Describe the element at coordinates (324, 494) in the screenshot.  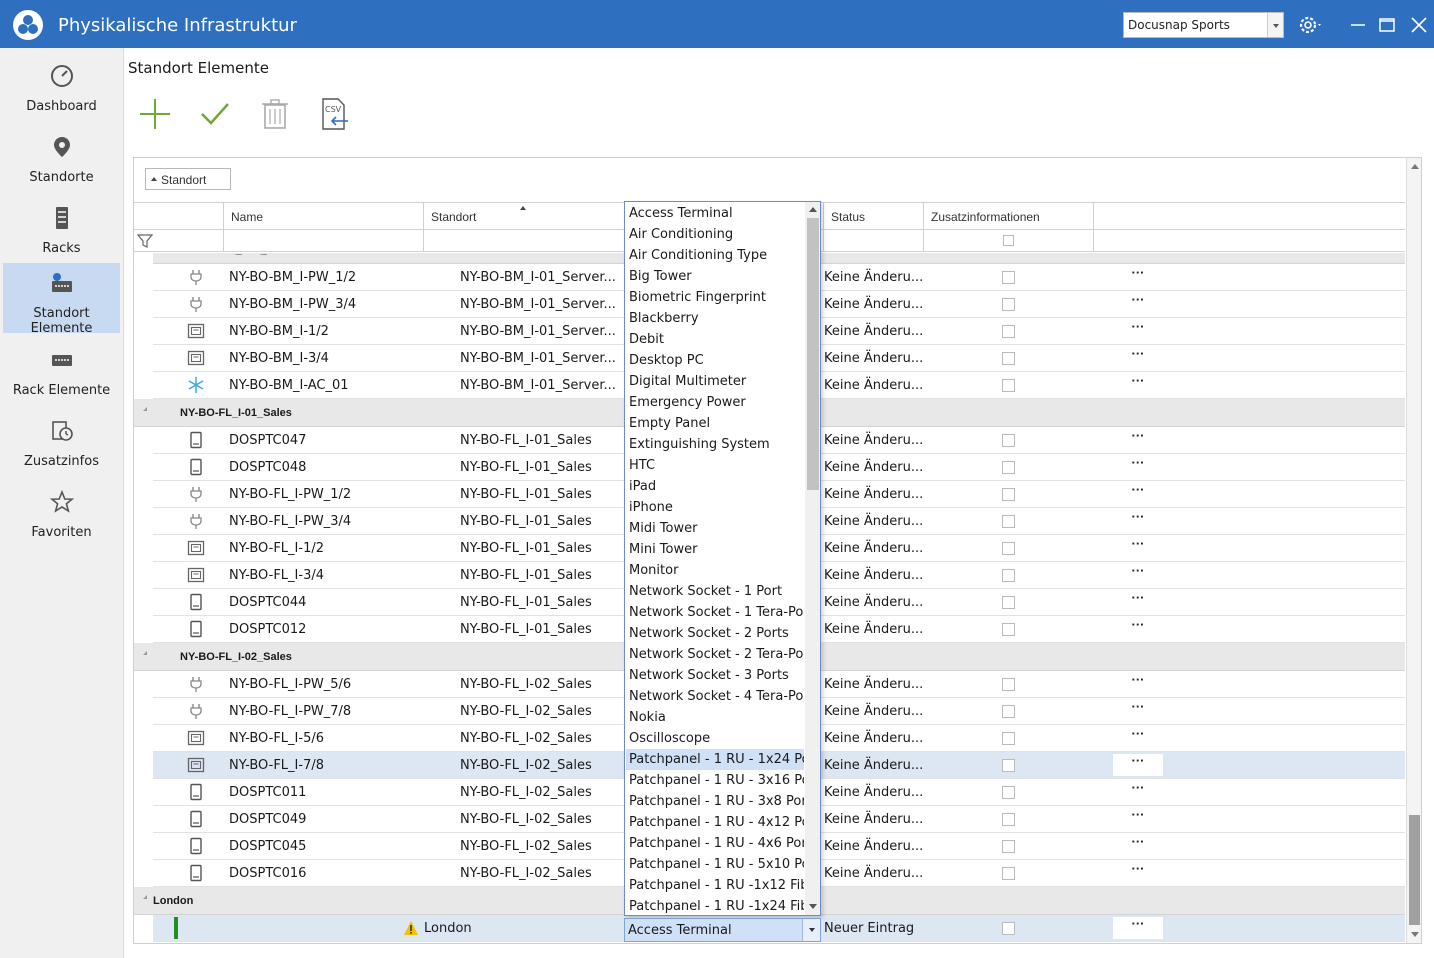
I see `cell-name: NY-BO-FL_I-PW_1/2` at that location.